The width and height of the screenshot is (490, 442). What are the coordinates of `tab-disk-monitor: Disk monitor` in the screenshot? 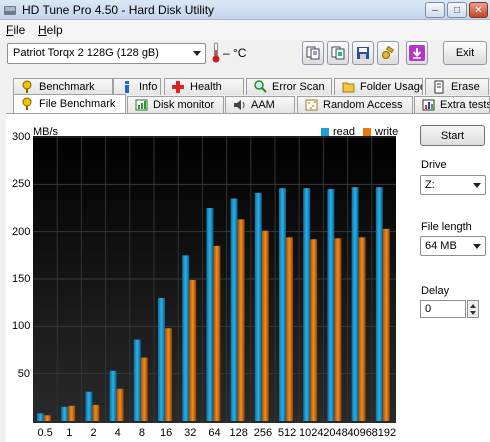 It's located at (175, 104).